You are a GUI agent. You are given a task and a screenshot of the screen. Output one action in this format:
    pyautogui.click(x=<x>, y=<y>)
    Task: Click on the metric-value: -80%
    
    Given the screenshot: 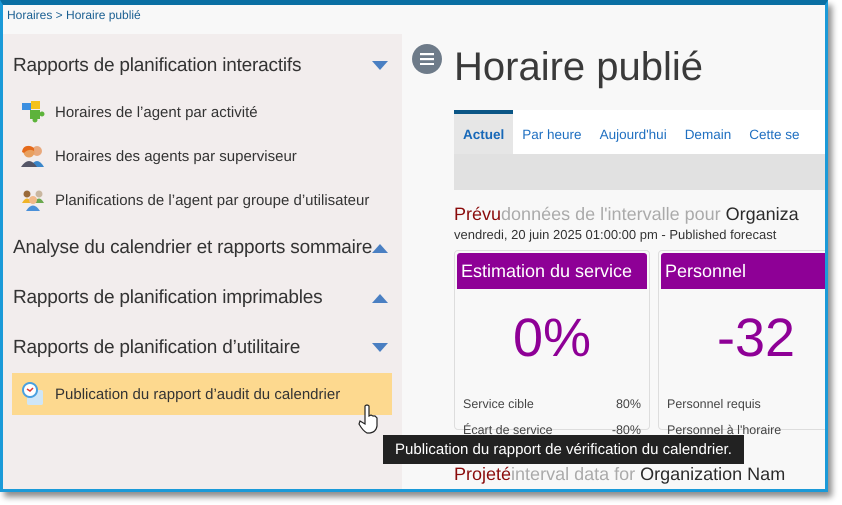 What is the action you would take?
    pyautogui.click(x=626, y=430)
    